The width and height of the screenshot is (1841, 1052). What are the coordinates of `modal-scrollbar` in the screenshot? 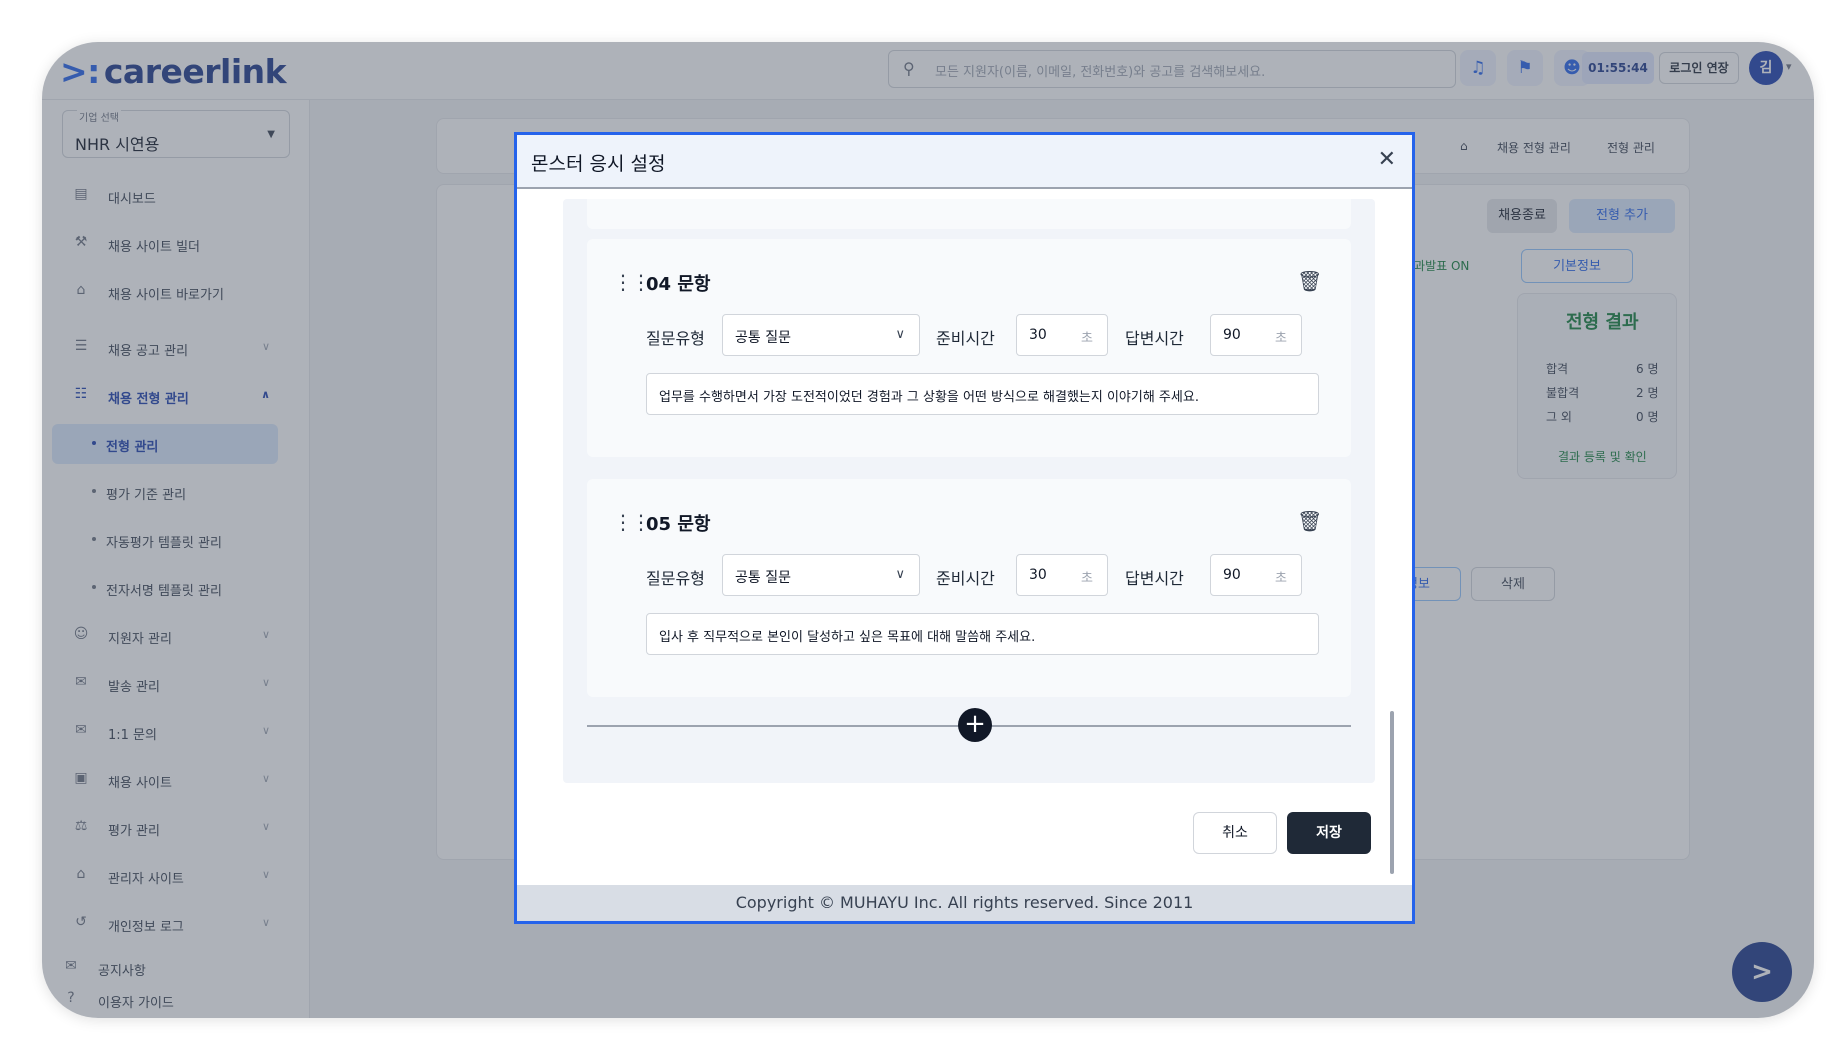 It's located at (1392, 792).